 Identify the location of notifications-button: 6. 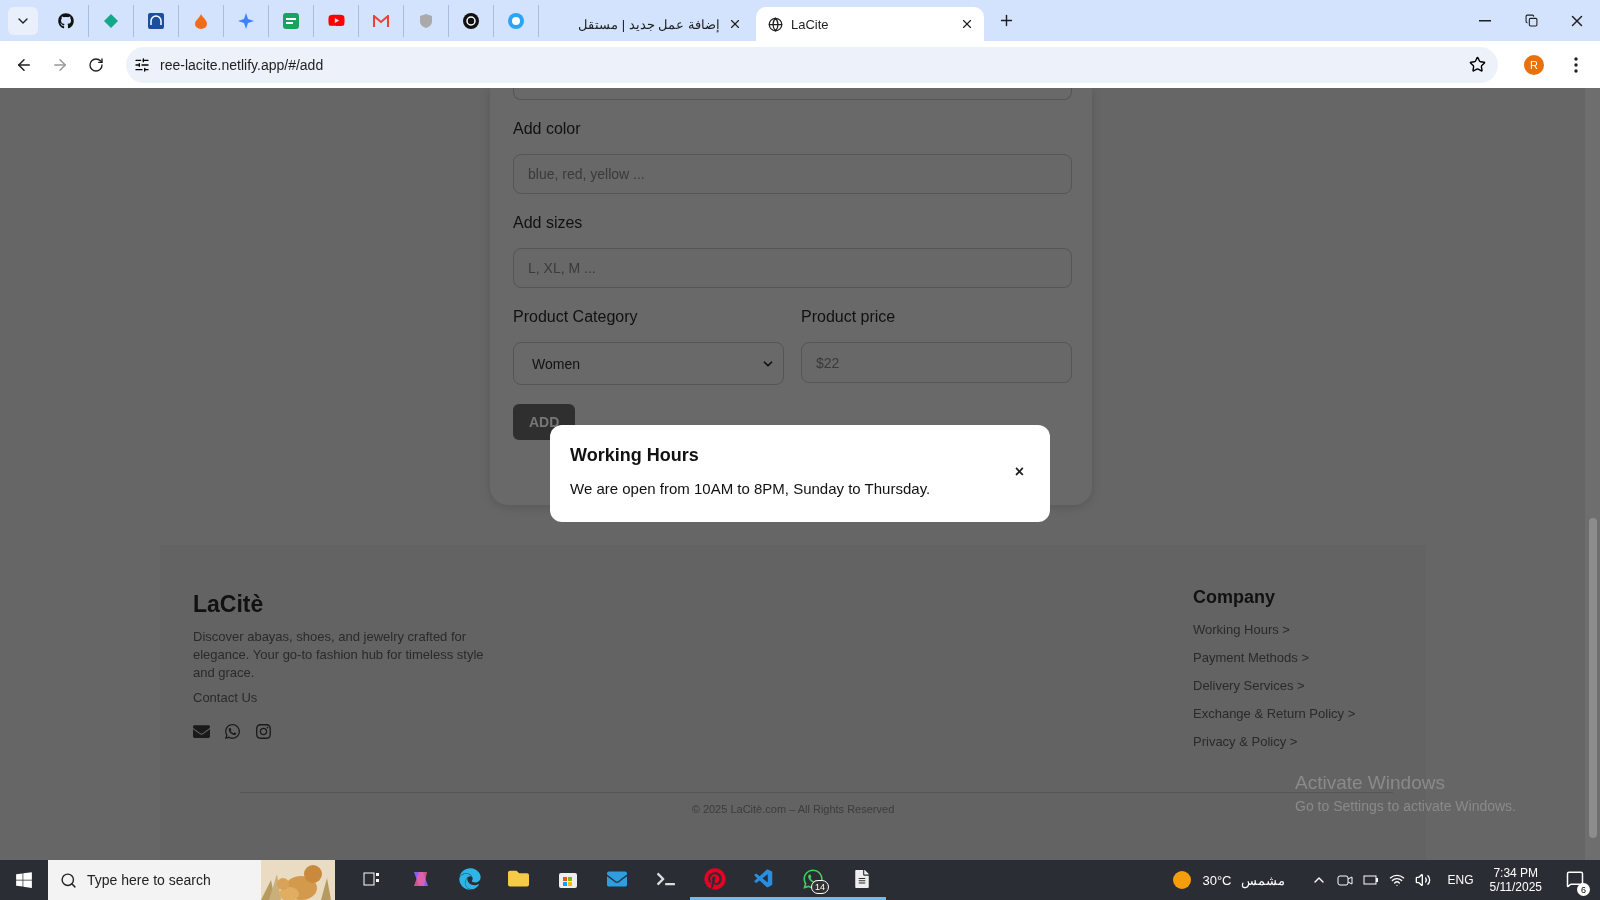
(1575, 880).